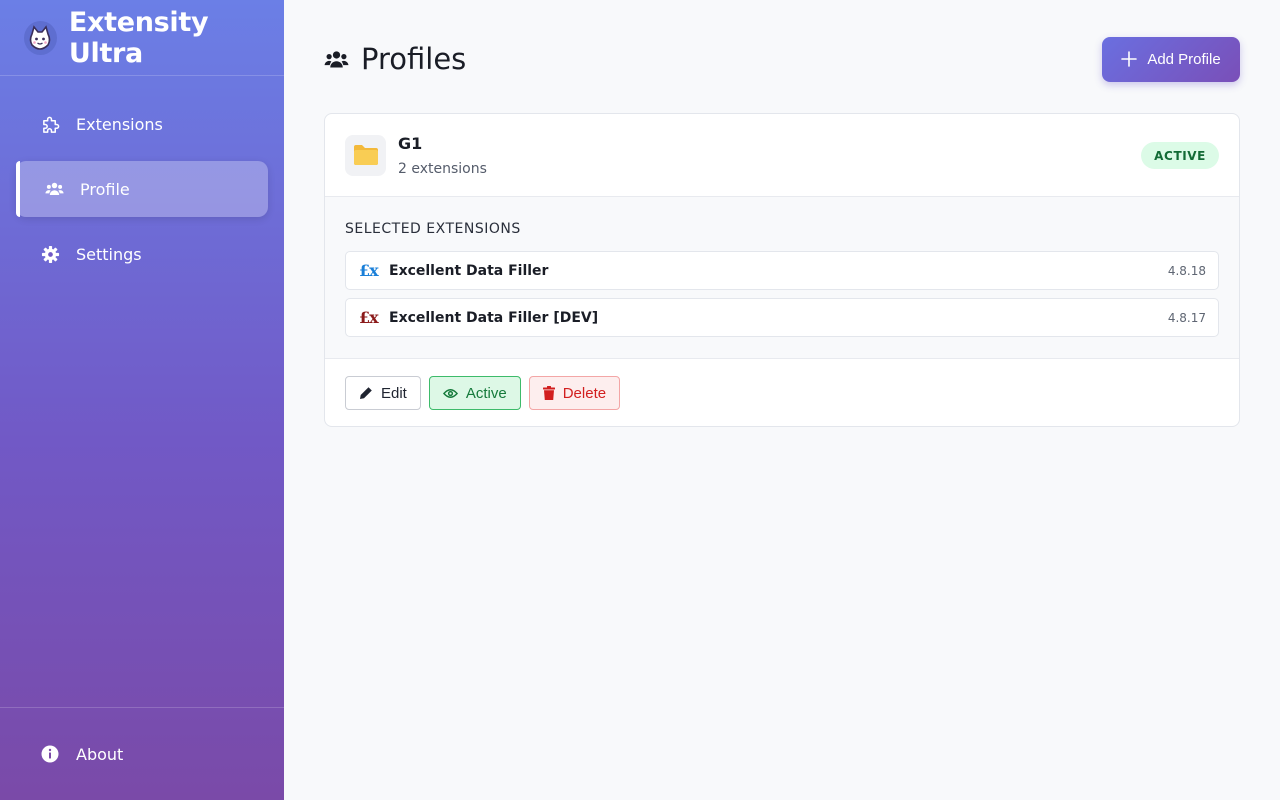 This screenshot has height=800, width=1280. I want to click on status-badge: ACTIVE, so click(1180, 155).